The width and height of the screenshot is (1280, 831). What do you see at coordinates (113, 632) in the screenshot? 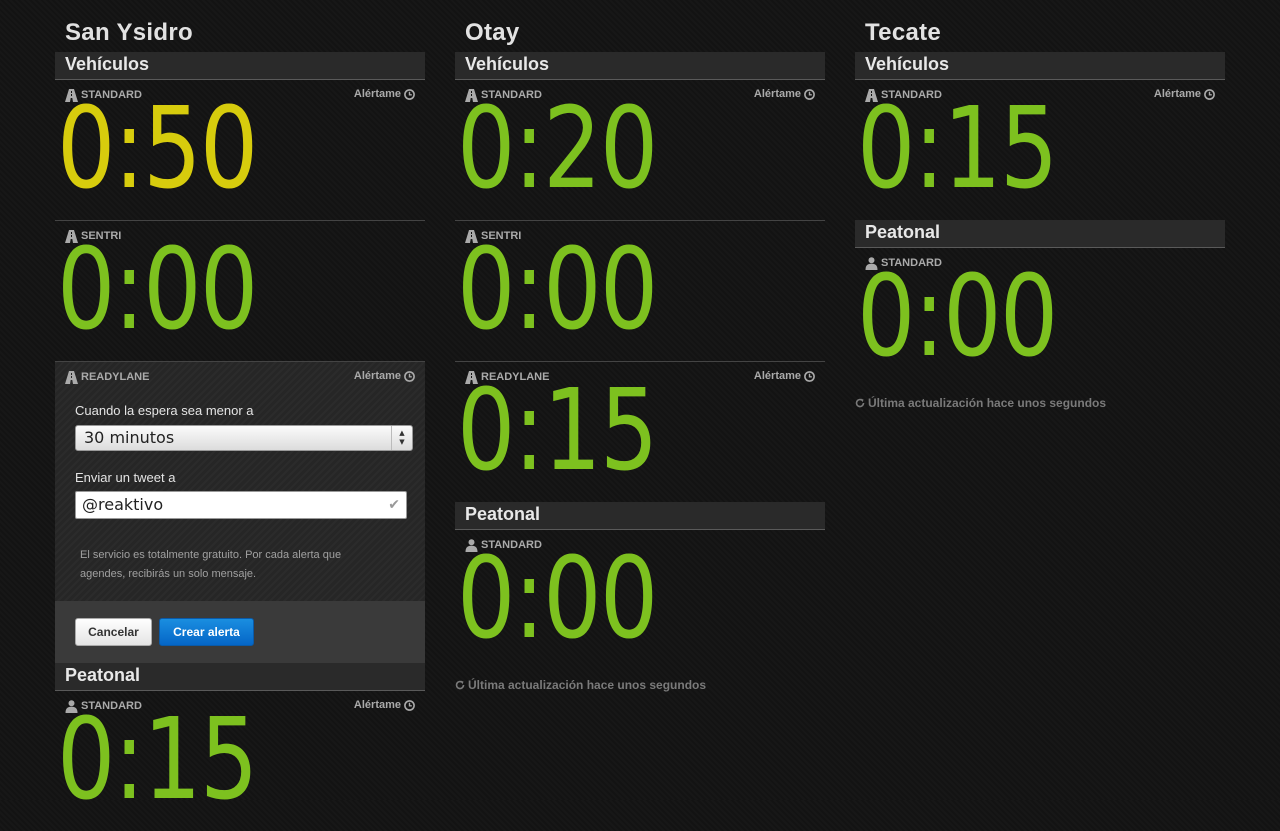
I see `cancel-button: Cancelar` at bounding box center [113, 632].